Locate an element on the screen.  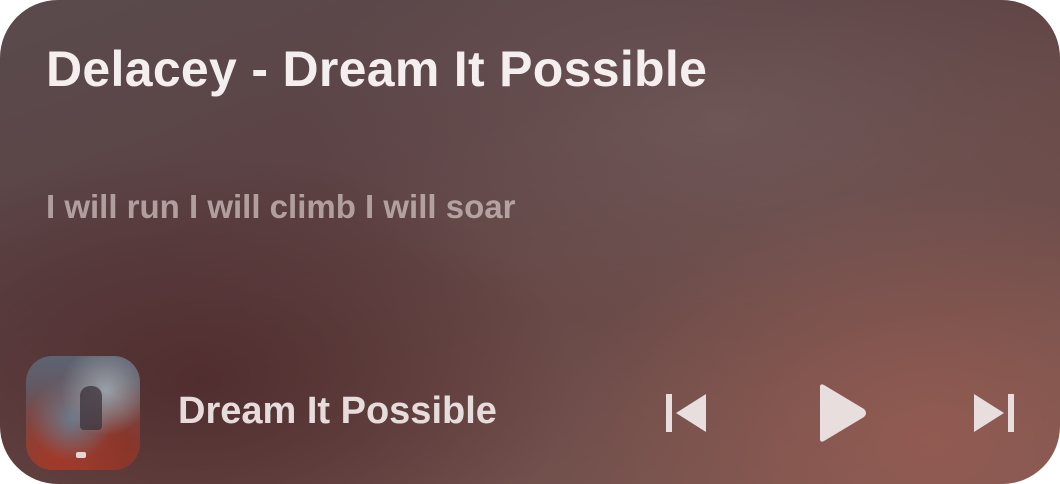
album-art-highlight is located at coordinates (81, 455).